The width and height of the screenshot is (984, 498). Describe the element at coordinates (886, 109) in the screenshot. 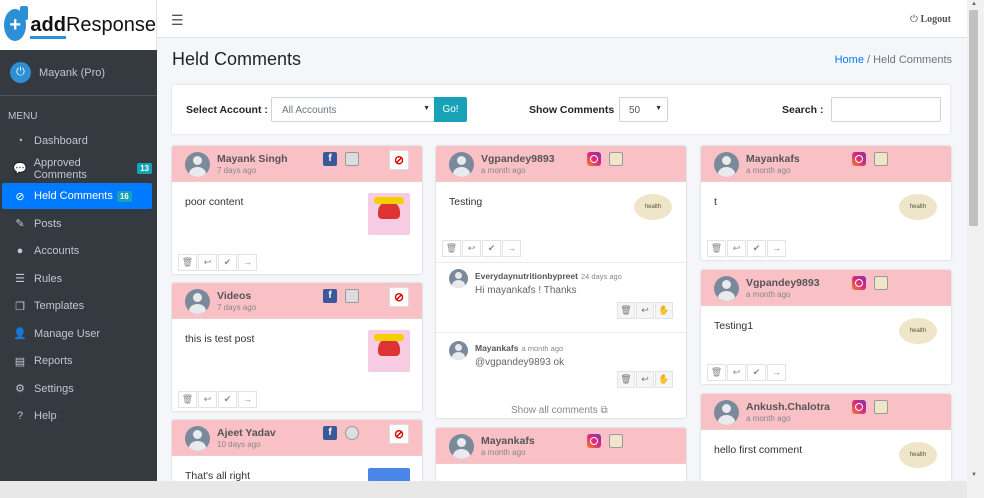

I see `search-input` at that location.